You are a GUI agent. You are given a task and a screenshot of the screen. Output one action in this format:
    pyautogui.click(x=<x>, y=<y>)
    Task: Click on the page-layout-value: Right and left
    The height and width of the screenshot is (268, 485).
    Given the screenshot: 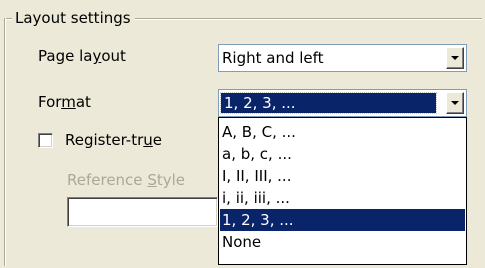 What is the action you would take?
    pyautogui.click(x=273, y=58)
    